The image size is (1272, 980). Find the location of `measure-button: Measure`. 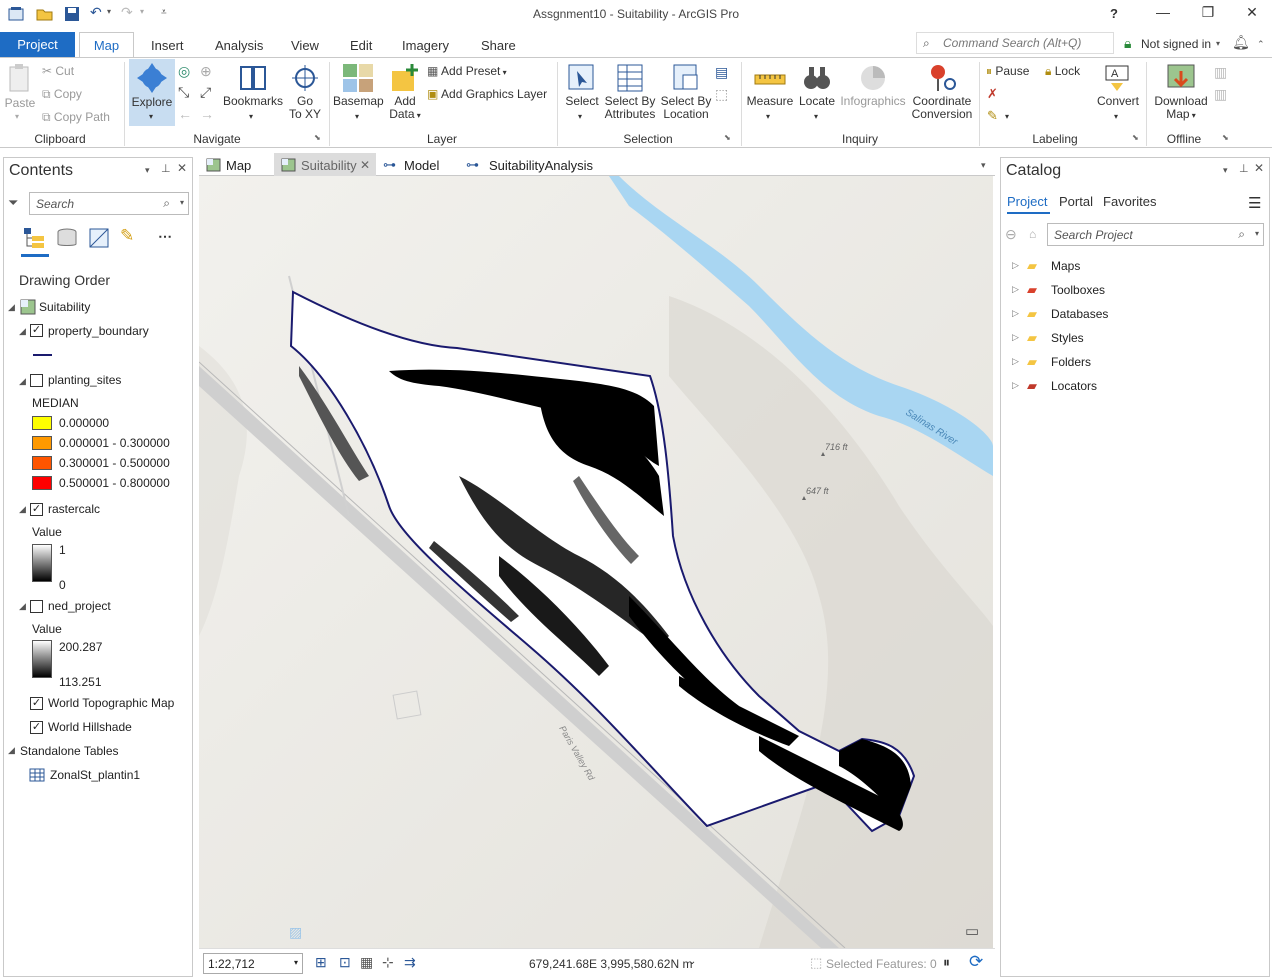

measure-button: Measure is located at coordinates (770, 85).